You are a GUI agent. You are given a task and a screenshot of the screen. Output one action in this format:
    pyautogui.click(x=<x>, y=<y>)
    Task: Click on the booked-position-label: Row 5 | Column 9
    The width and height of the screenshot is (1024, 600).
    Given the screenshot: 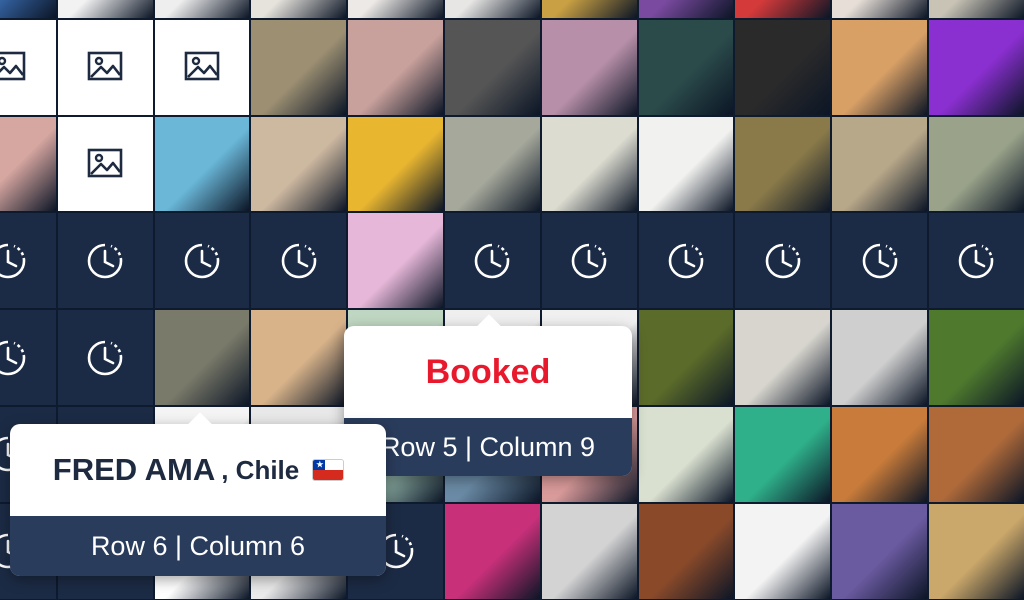 What is the action you would take?
    pyautogui.click(x=488, y=447)
    